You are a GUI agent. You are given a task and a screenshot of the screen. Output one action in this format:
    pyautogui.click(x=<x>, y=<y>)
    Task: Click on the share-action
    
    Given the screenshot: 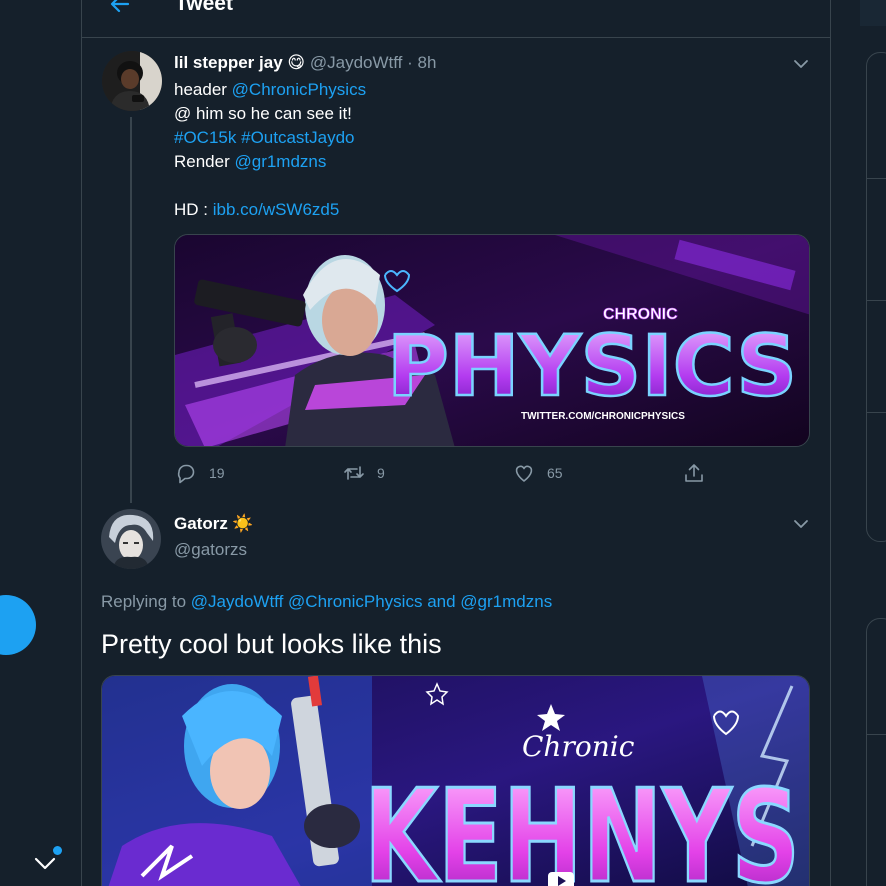 What is the action you would take?
    pyautogui.click(x=700, y=473)
    